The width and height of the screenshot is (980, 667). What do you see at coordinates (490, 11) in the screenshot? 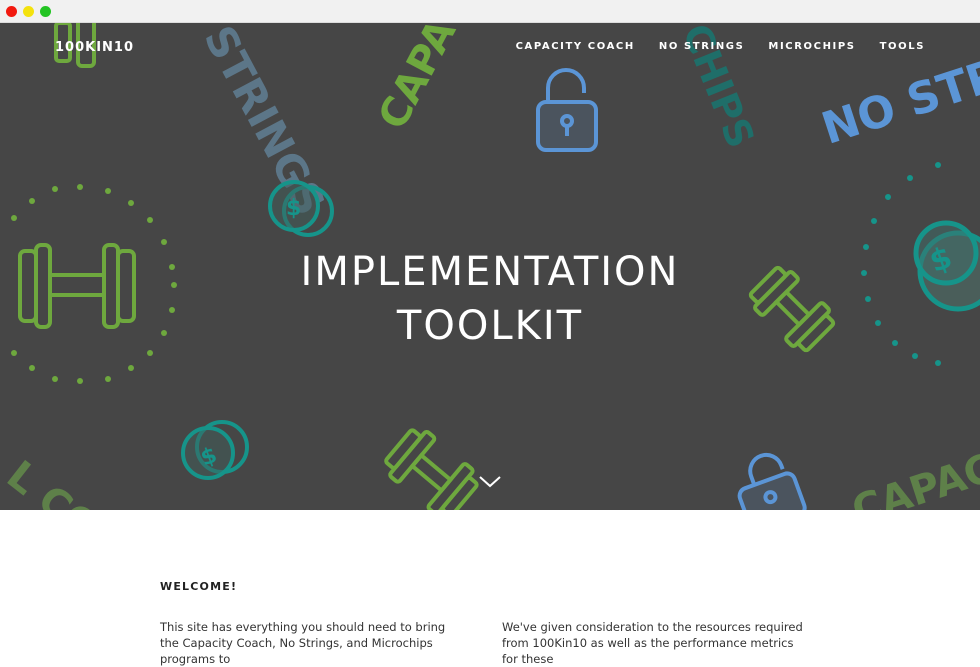
I see `browser-chrome` at bounding box center [490, 11].